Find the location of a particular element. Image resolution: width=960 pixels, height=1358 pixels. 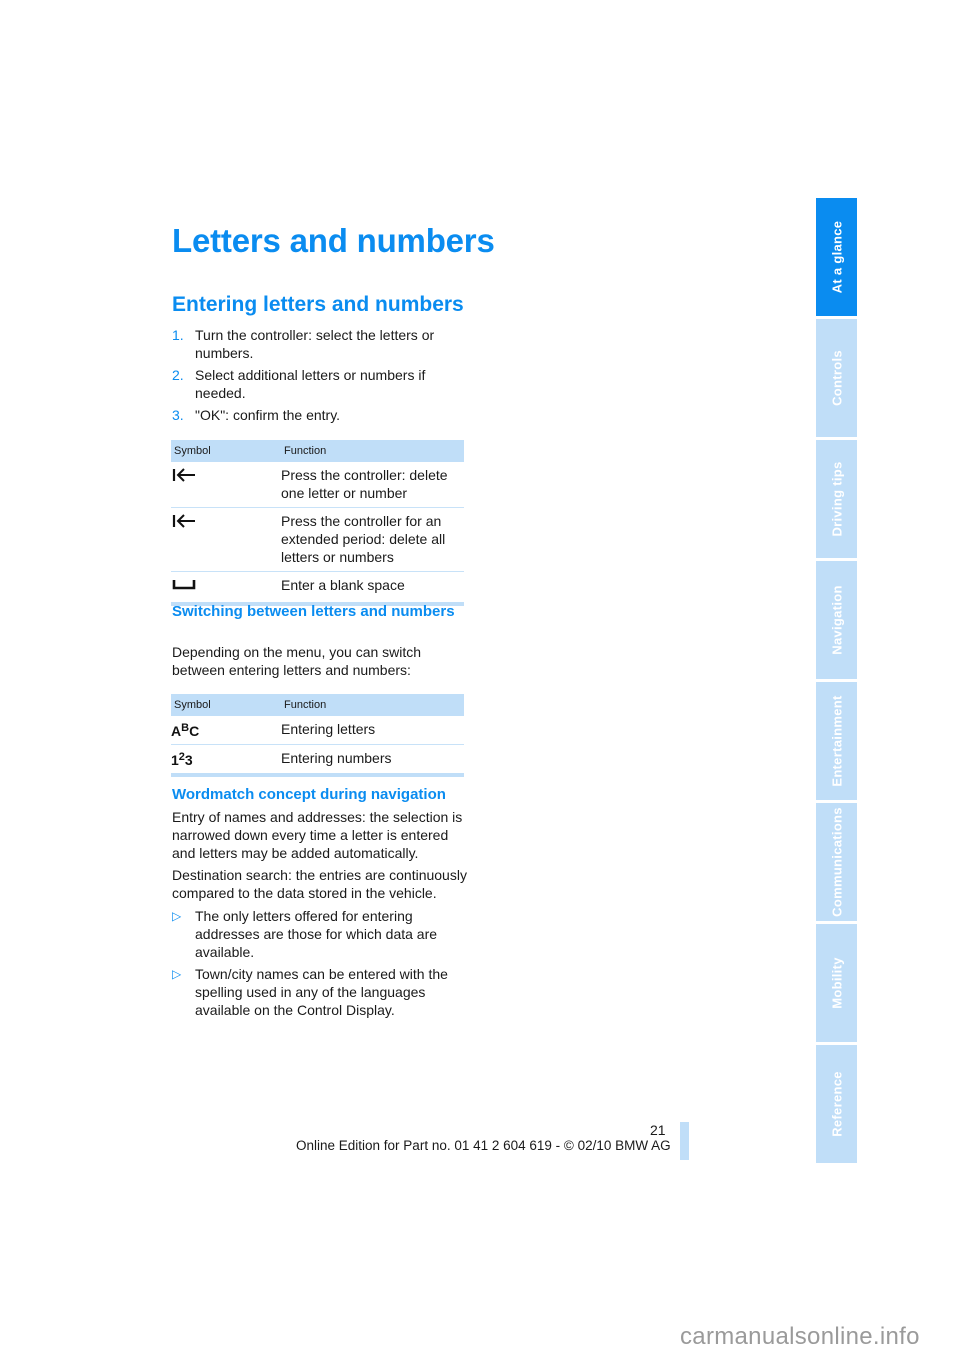

tab-communications: Communications is located at coordinates (836, 862).